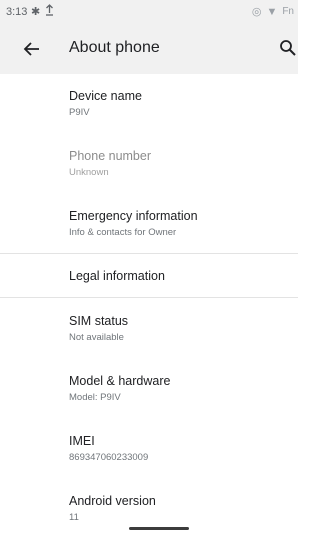 The height and width of the screenshot is (533, 320). I want to click on item-subtitle: Model: P9IV, so click(95, 397).